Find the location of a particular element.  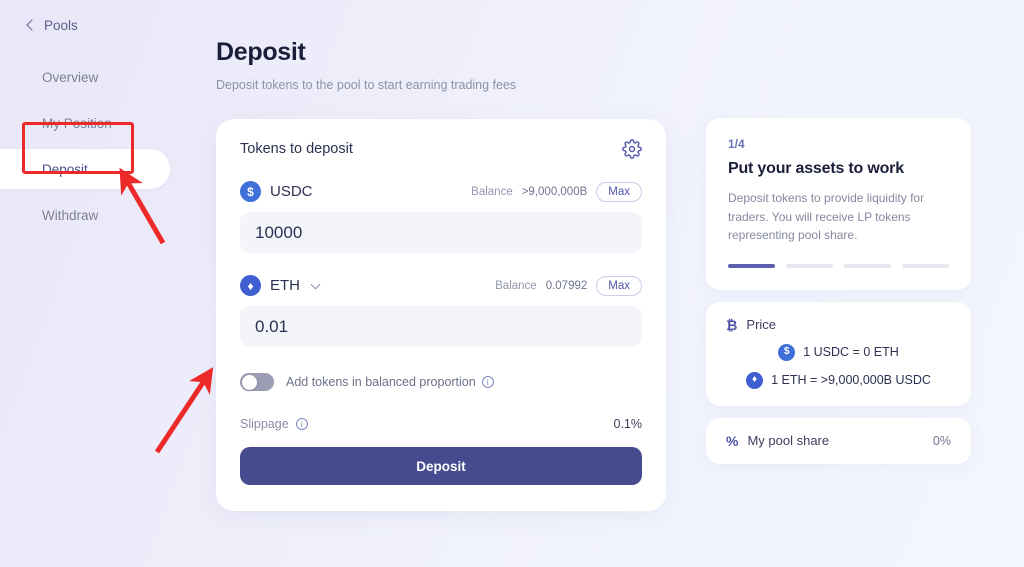

back-to-pools-link: Pools is located at coordinates (100, 21).